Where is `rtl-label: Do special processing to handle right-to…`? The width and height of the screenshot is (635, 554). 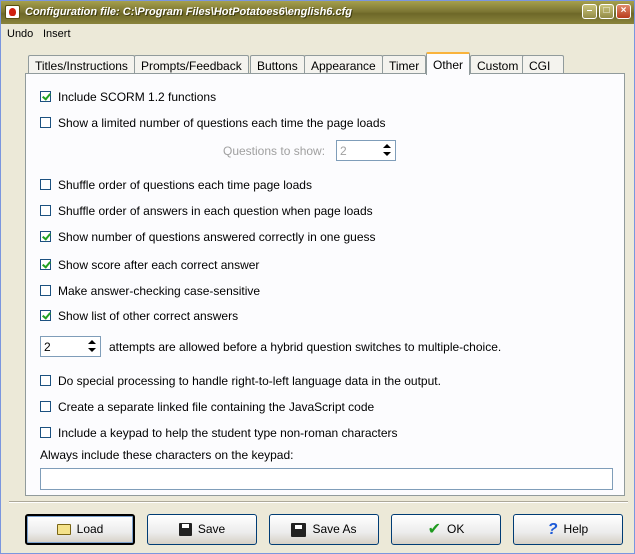 rtl-label: Do special processing to handle right-to… is located at coordinates (249, 381).